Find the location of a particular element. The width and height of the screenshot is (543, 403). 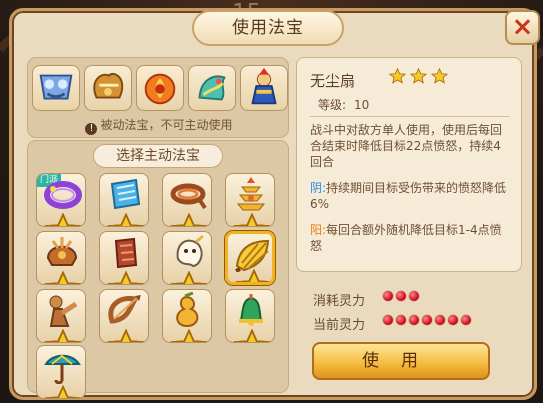

passive-treasure-panel: ! 被动法宝，不可主动使用 is located at coordinates (158, 97).